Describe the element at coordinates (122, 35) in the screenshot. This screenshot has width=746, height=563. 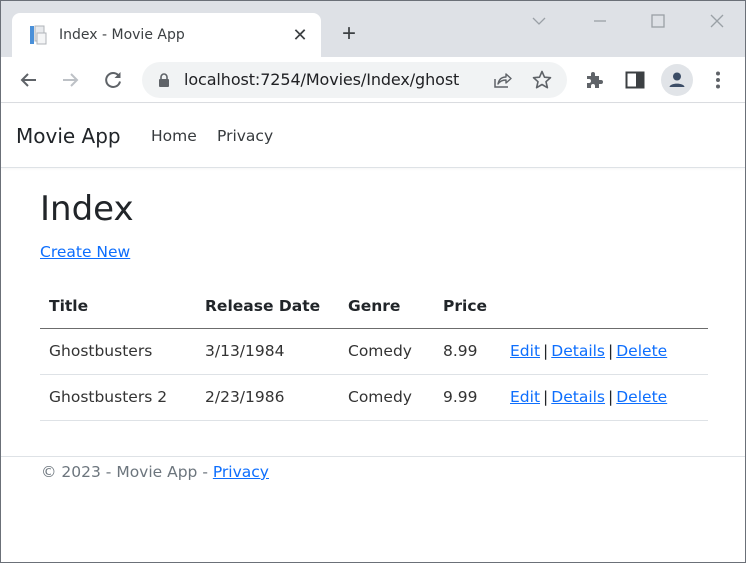
I see `tab-title: Index - Movie App` at that location.